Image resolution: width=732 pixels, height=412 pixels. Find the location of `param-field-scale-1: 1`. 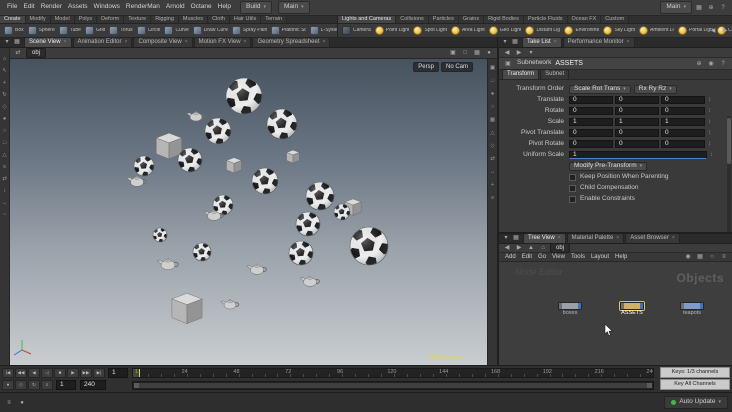

param-field-scale-1: 1 is located at coordinates (637, 122).